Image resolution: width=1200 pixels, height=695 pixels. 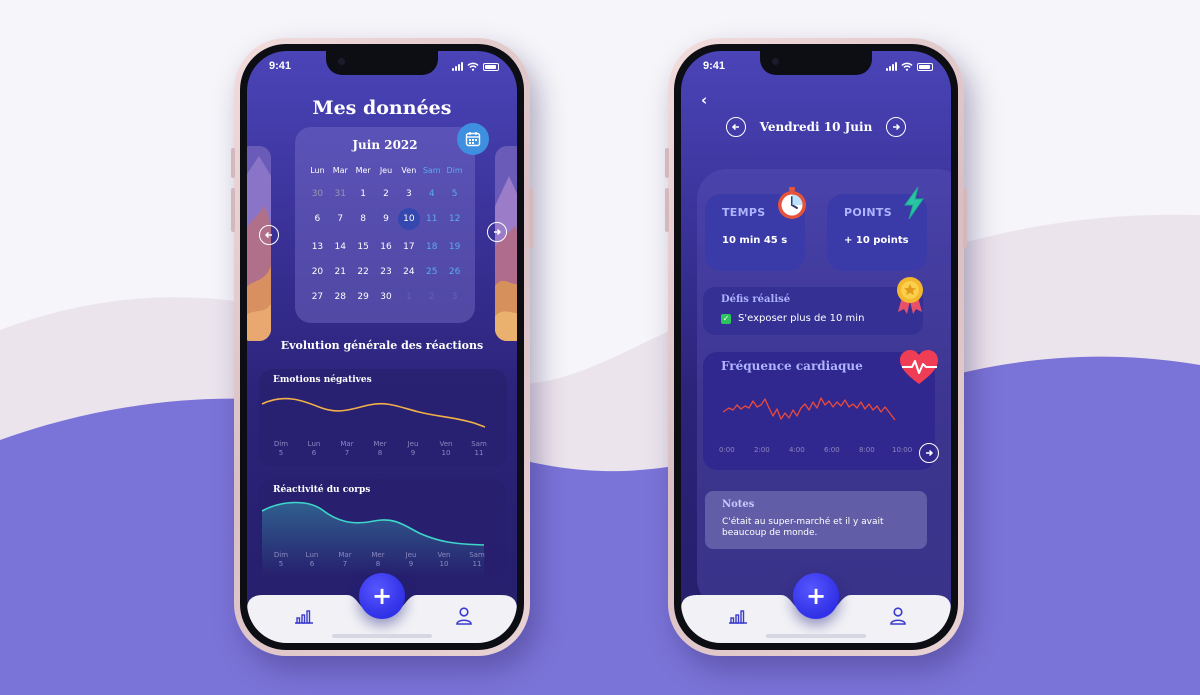 What do you see at coordinates (704, 100) in the screenshot?
I see `back-button: ‹` at bounding box center [704, 100].